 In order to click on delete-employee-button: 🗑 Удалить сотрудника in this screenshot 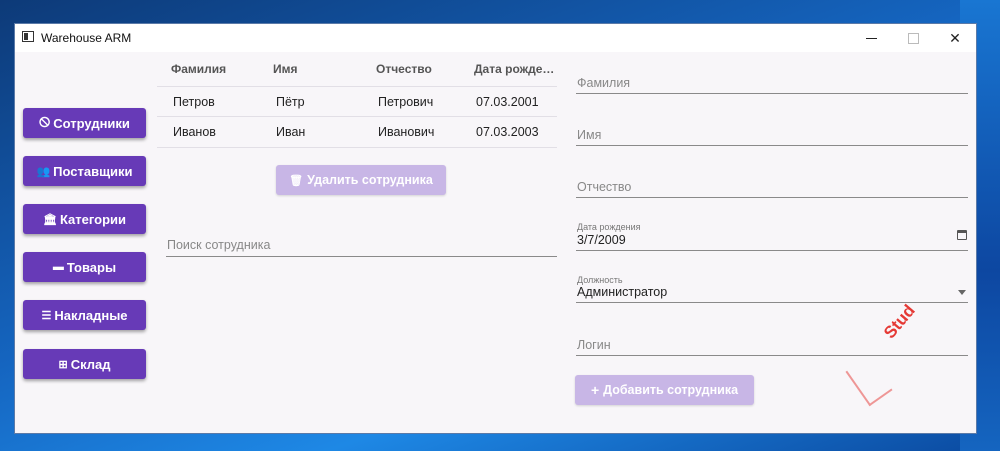, I will do `click(361, 180)`.